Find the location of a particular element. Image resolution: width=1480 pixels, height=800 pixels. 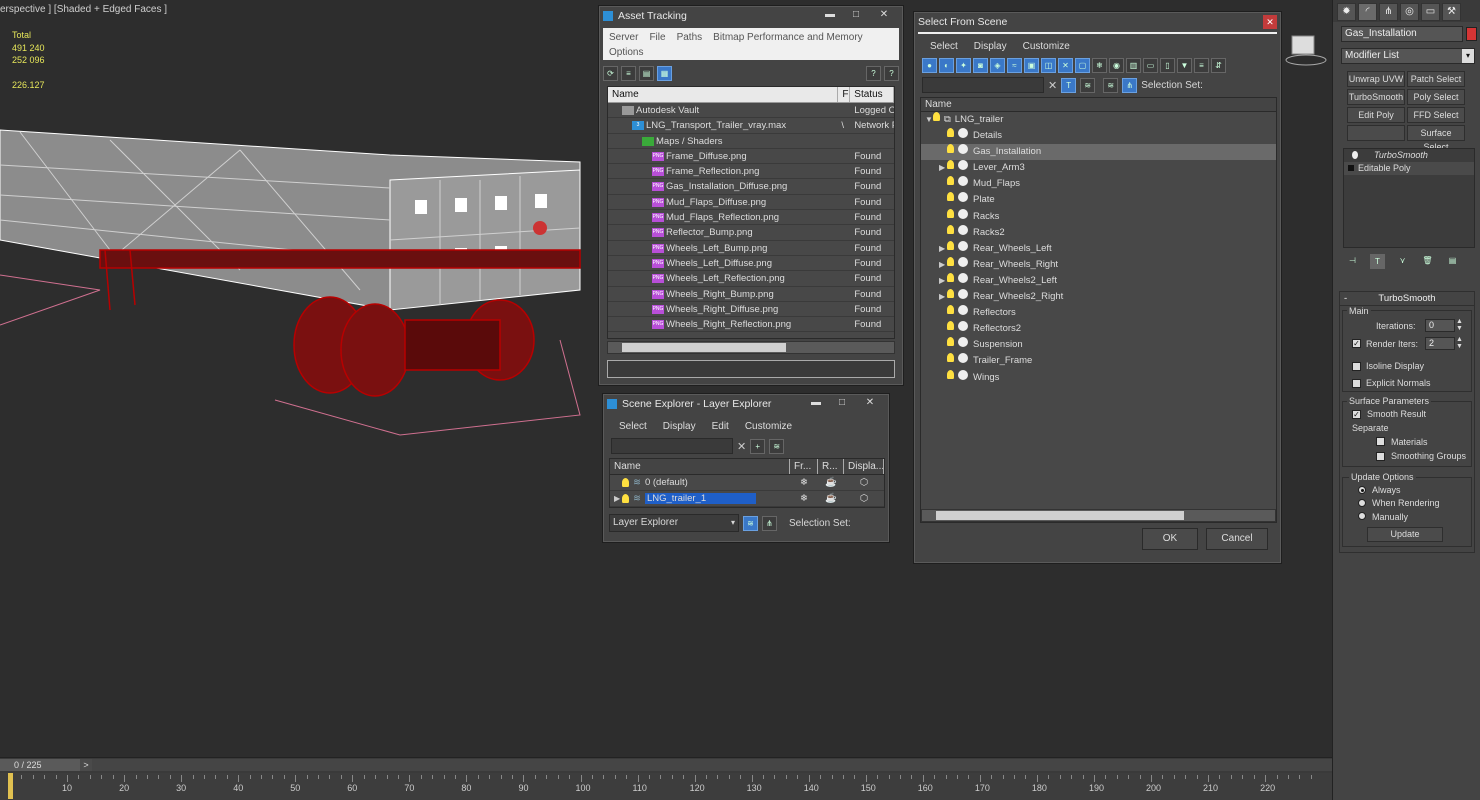

turbosmooth-button: TurboSmooth is located at coordinates (1376, 97).